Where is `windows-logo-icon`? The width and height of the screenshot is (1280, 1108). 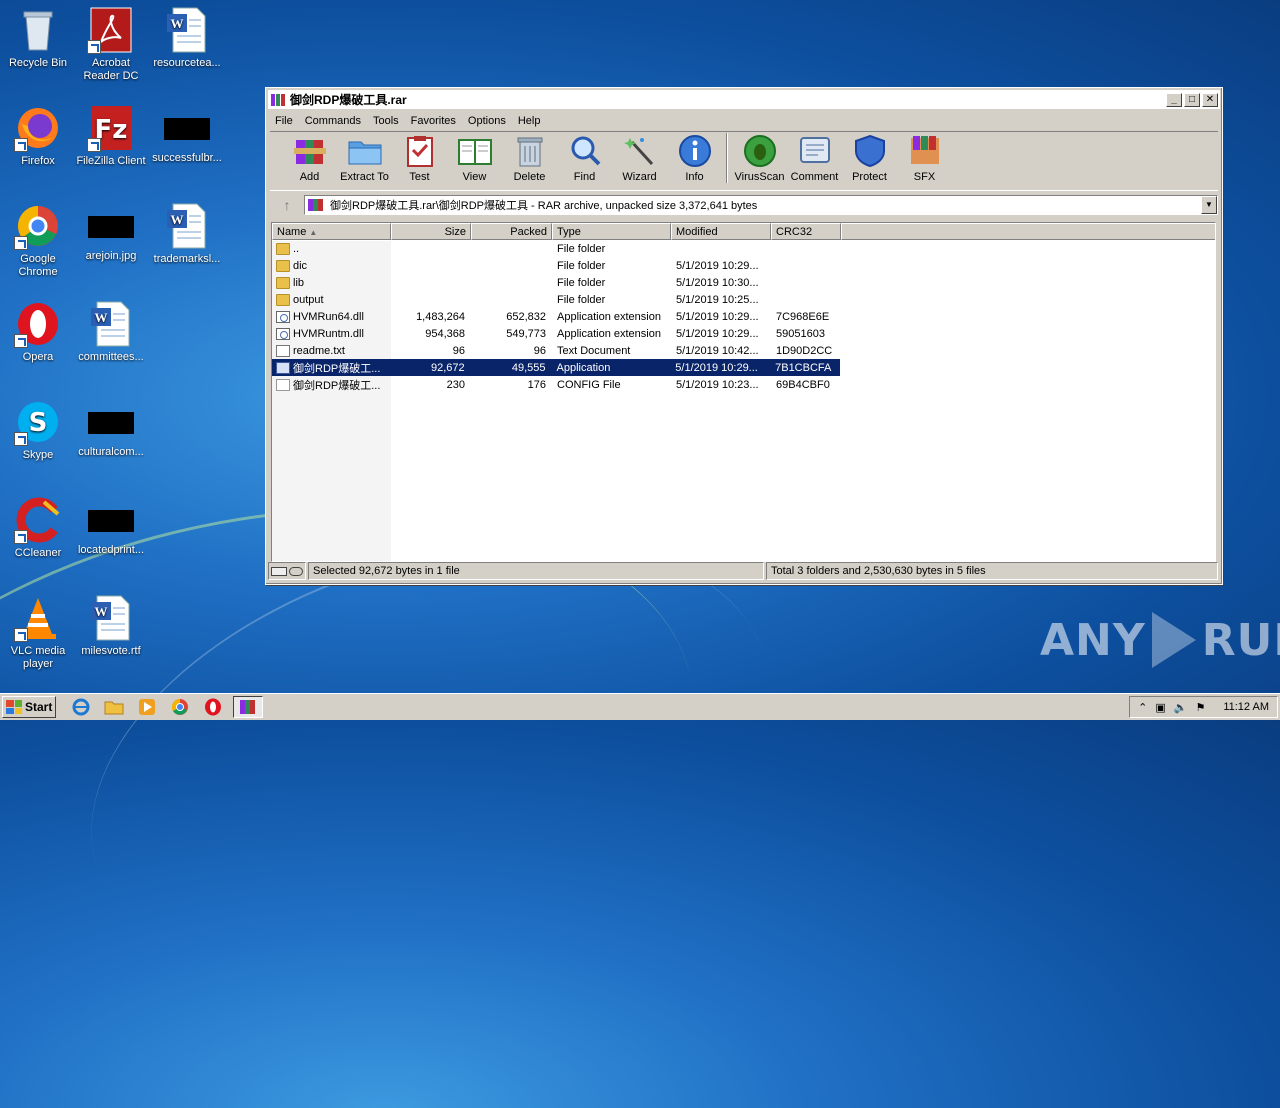 windows-logo-icon is located at coordinates (14, 707).